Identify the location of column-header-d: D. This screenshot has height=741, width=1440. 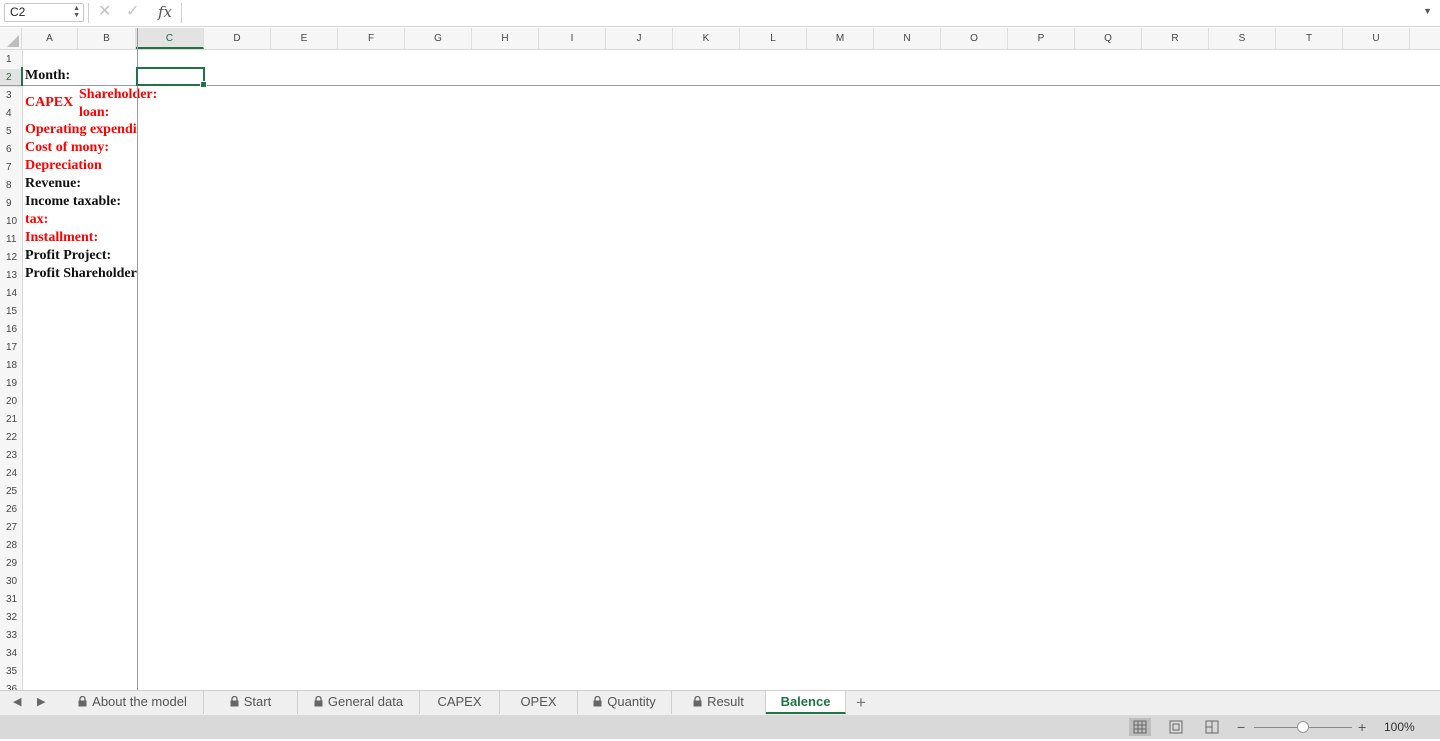
(237, 38).